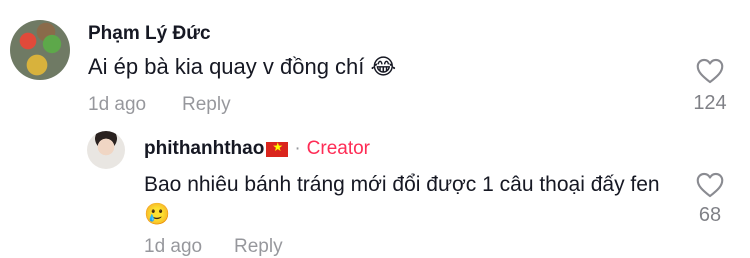 This screenshot has width=750, height=258. I want to click on like-count: 68, so click(710, 215).